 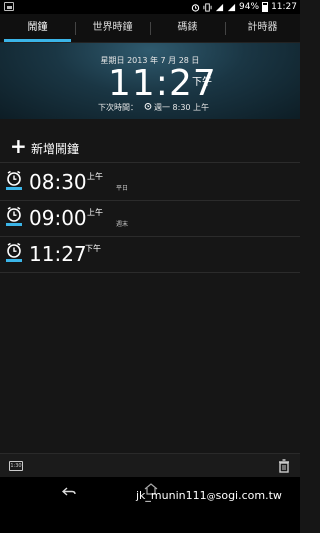 I want to click on plus-icon: +, so click(x=18, y=146).